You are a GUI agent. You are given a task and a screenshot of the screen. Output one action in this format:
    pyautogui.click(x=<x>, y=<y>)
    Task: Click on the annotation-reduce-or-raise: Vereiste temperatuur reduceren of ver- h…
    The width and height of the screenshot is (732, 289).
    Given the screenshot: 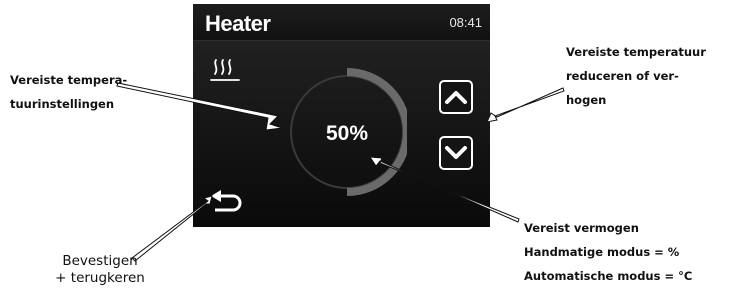 What is the action you would take?
    pyautogui.click(x=636, y=76)
    